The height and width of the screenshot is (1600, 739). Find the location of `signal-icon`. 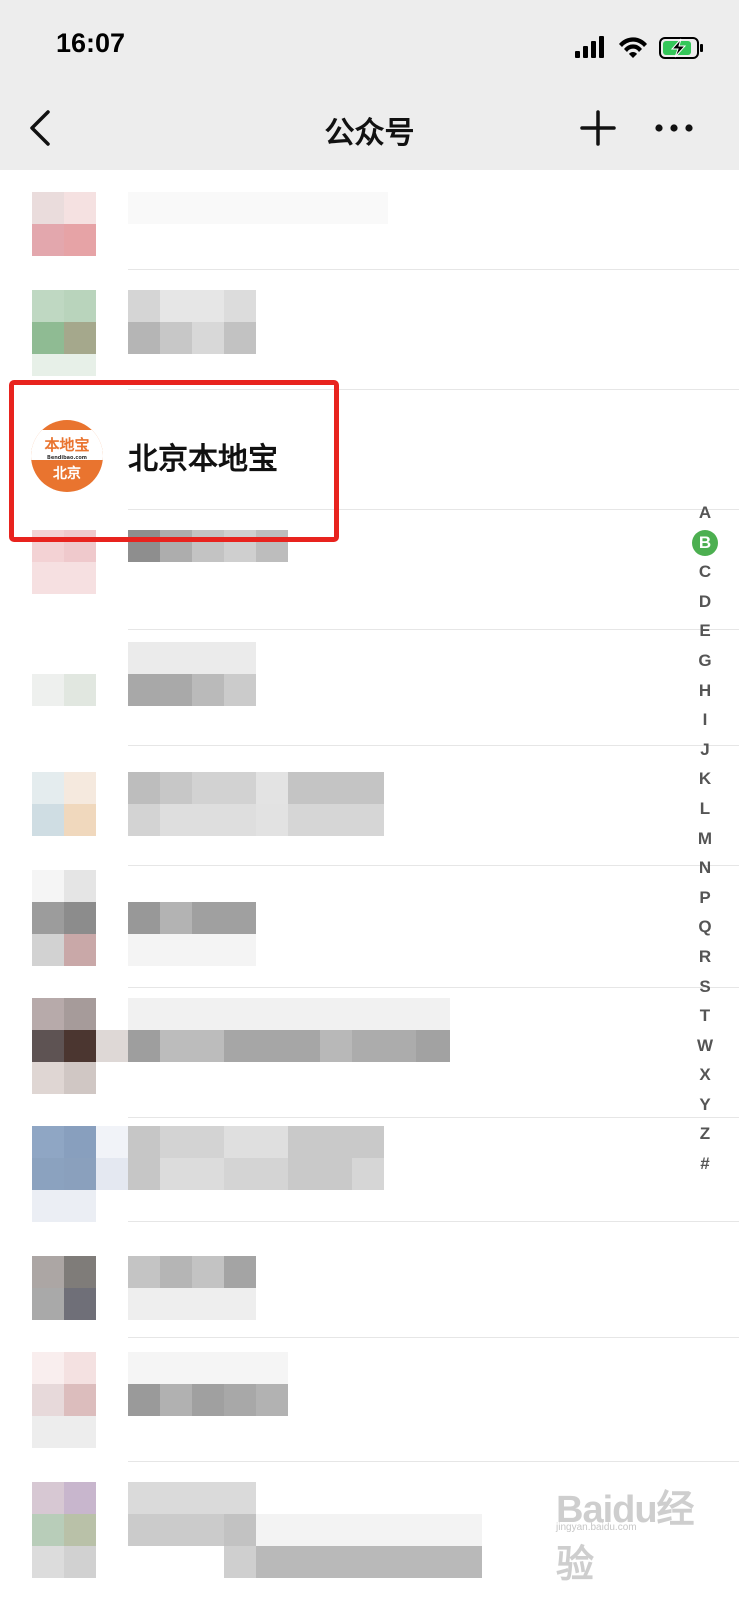

signal-icon is located at coordinates (589, 47).